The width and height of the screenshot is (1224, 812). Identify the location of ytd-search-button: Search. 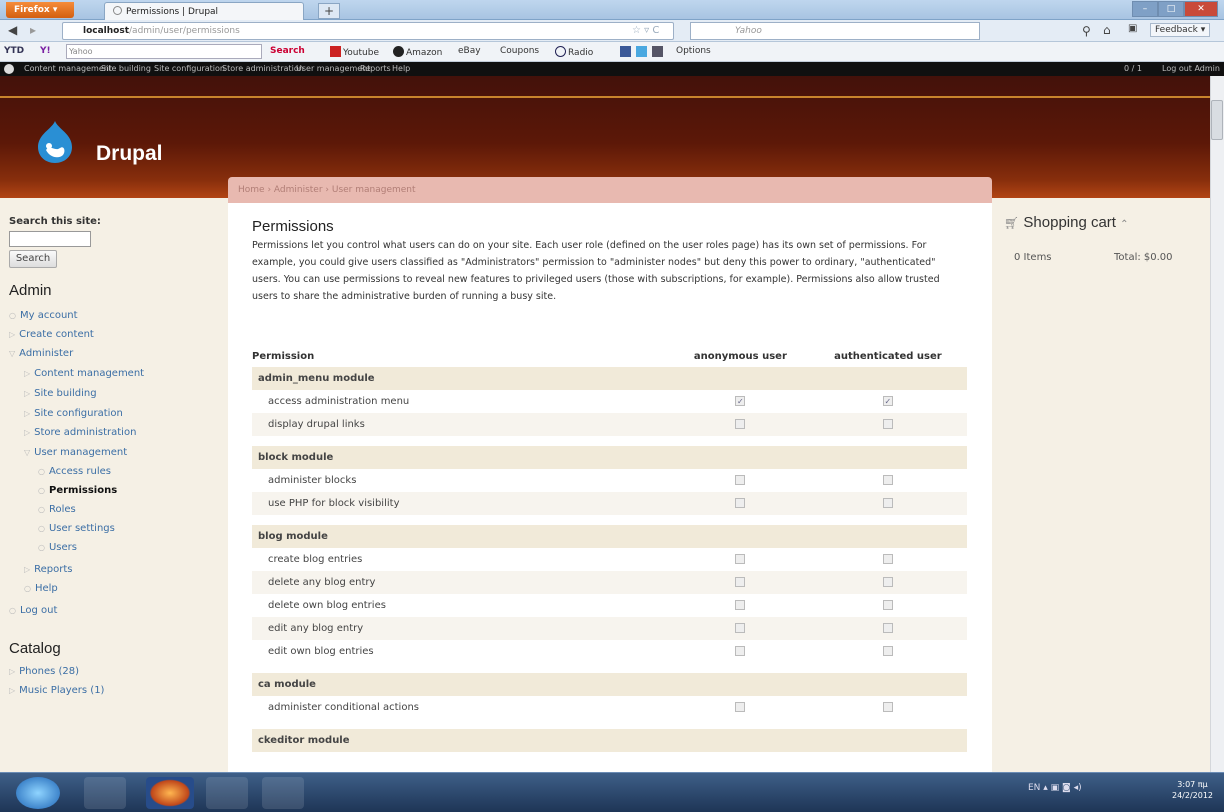
(287, 51).